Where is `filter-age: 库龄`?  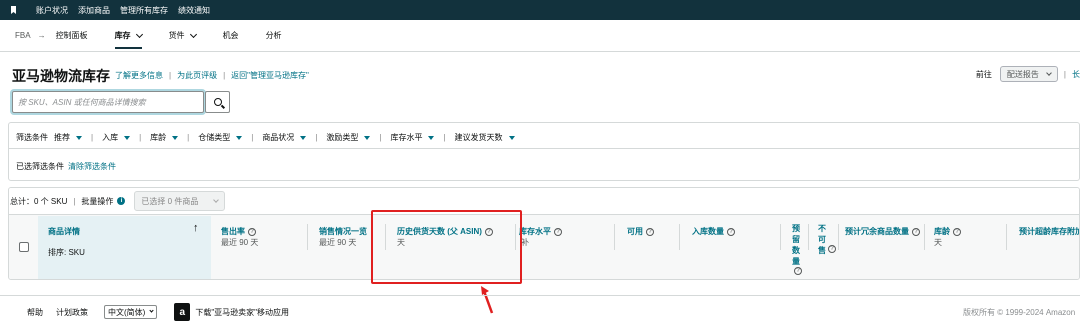
filter-age: 库龄 is located at coordinates (164, 137).